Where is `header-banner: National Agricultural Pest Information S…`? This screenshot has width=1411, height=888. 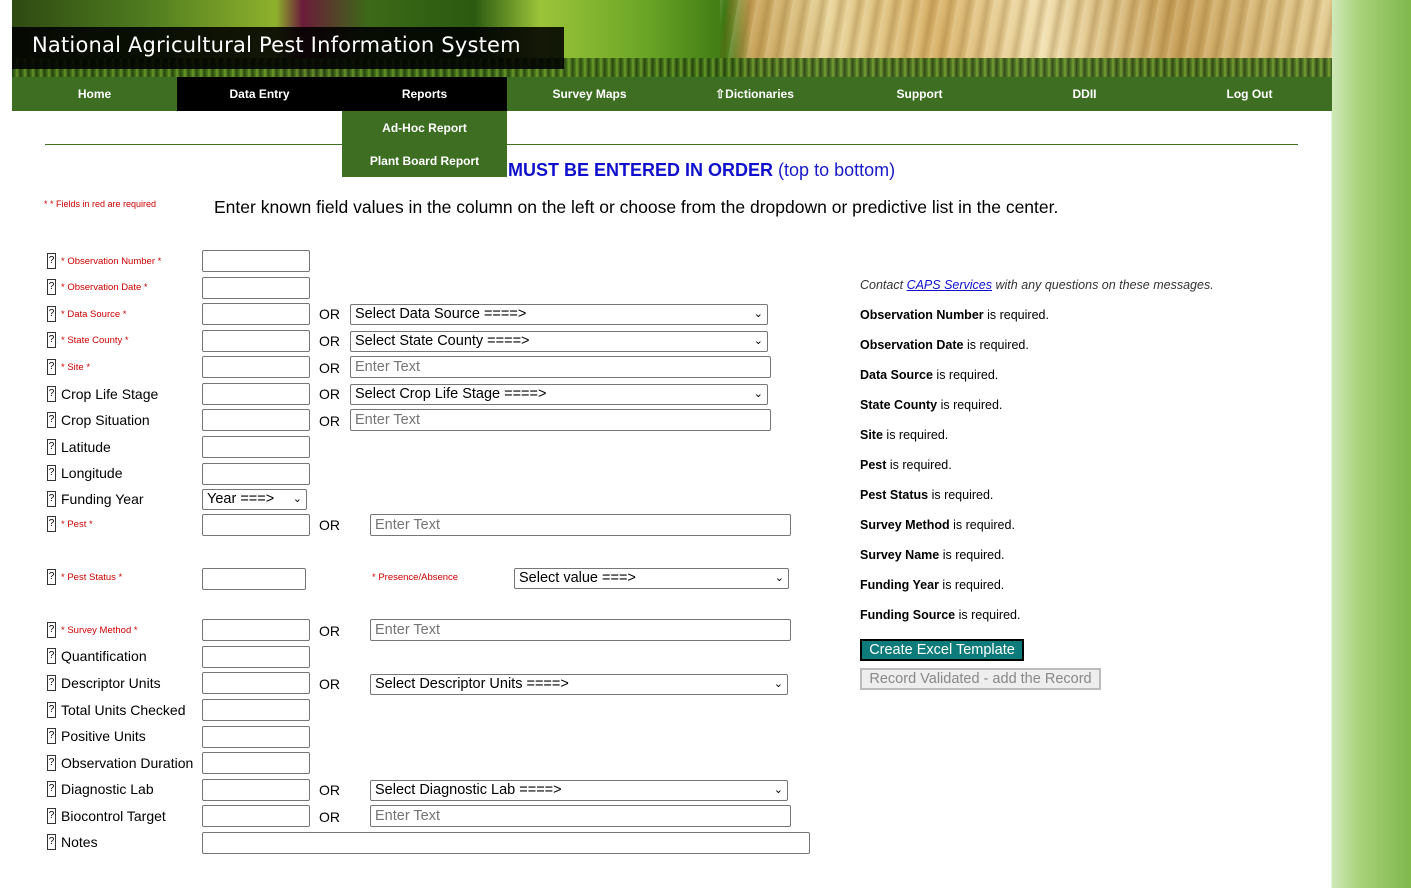
header-banner: National Agricultural Pest Information S… is located at coordinates (672, 38).